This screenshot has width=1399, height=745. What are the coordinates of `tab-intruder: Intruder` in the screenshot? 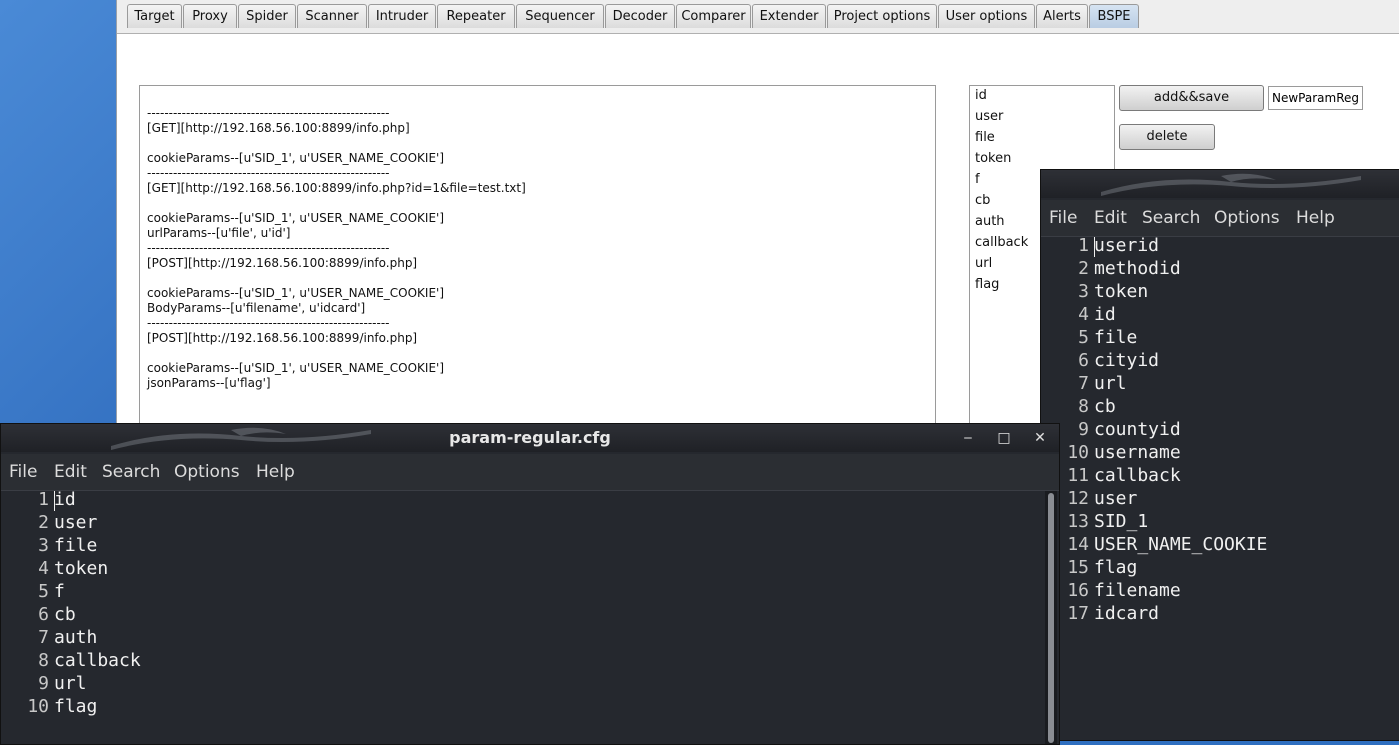 It's located at (402, 16).